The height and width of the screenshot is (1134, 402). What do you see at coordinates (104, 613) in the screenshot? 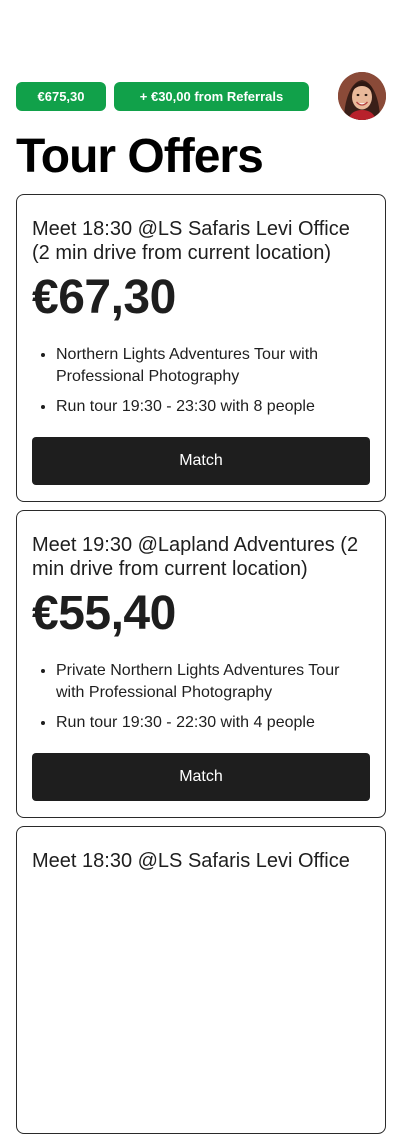
I see `offer-price: €55,40` at bounding box center [104, 613].